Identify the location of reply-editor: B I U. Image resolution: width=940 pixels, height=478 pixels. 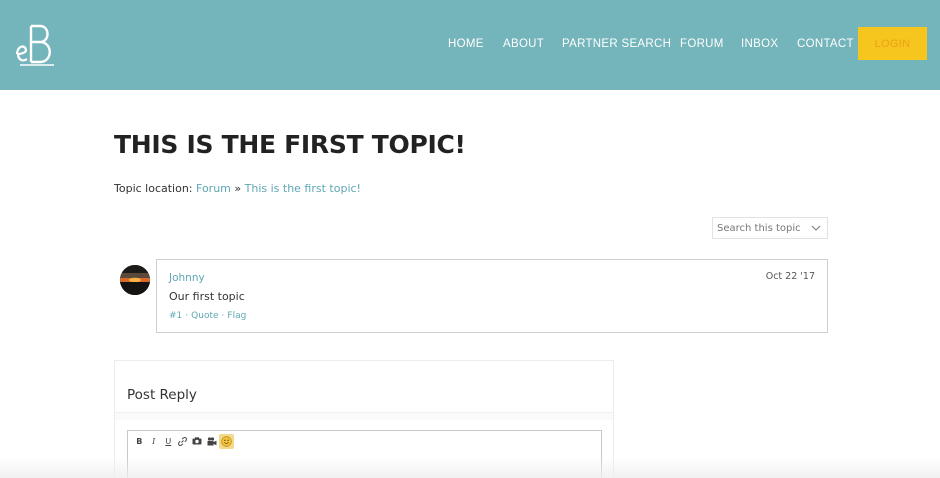
(364, 454).